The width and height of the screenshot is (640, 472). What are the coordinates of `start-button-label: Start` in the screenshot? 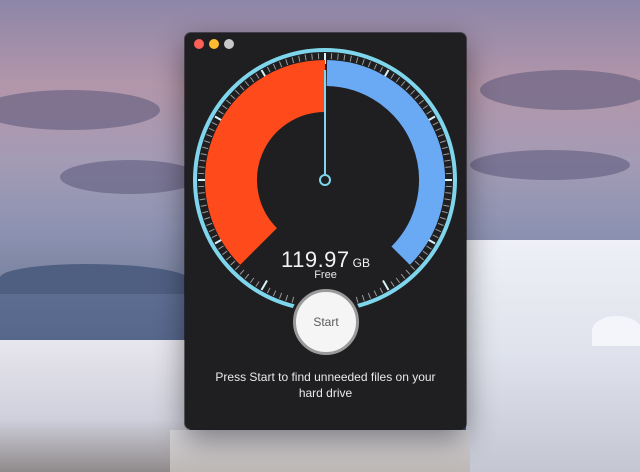 It's located at (326, 322).